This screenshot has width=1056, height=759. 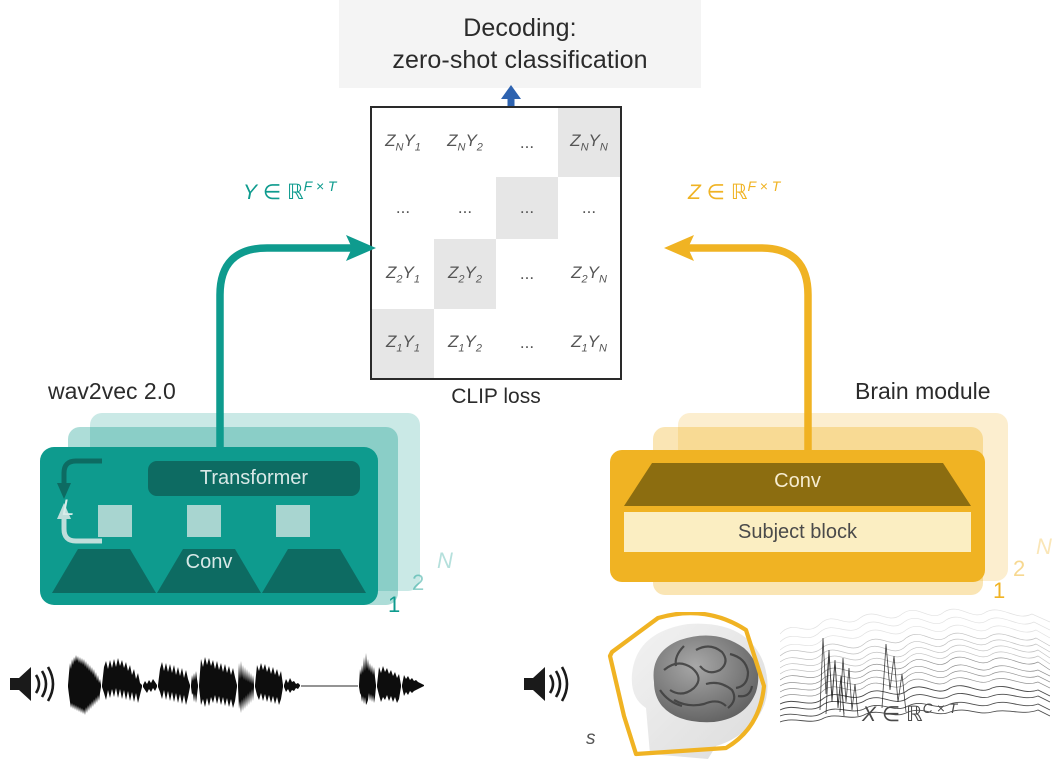 I want to click on brain-embedding-equation: Z ∈ ℝF × T, so click(x=734, y=191).